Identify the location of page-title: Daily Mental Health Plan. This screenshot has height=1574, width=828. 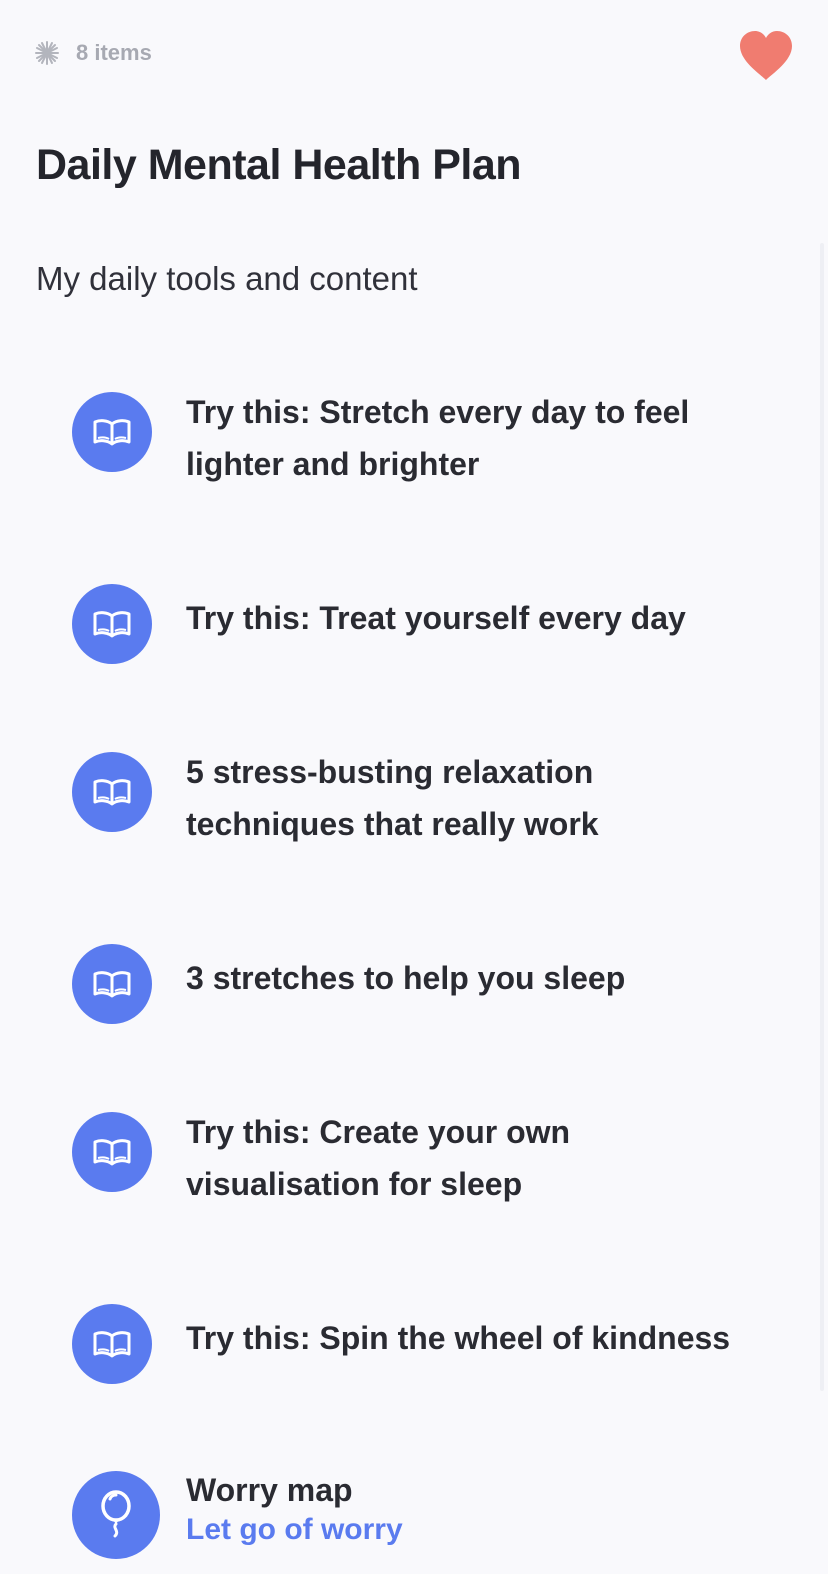
(279, 165).